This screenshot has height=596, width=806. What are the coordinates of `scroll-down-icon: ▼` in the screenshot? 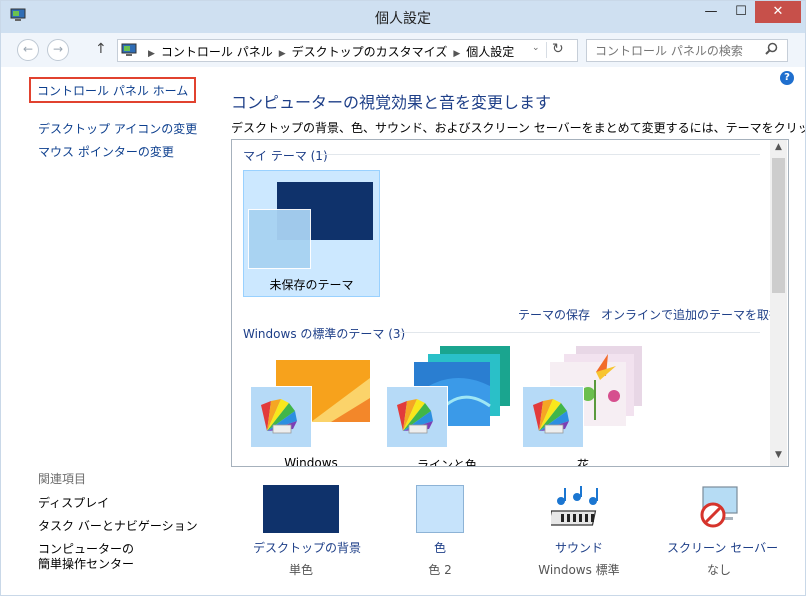 It's located at (778, 455).